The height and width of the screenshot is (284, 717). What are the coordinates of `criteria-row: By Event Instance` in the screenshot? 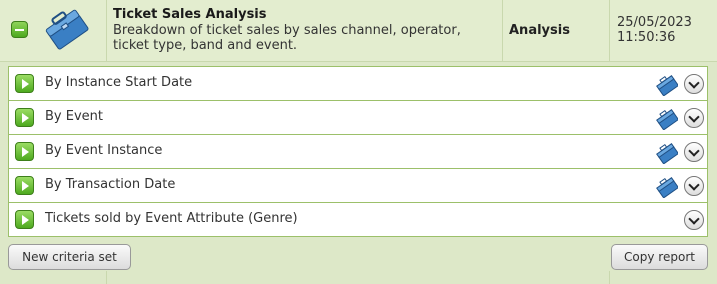 It's located at (358, 152).